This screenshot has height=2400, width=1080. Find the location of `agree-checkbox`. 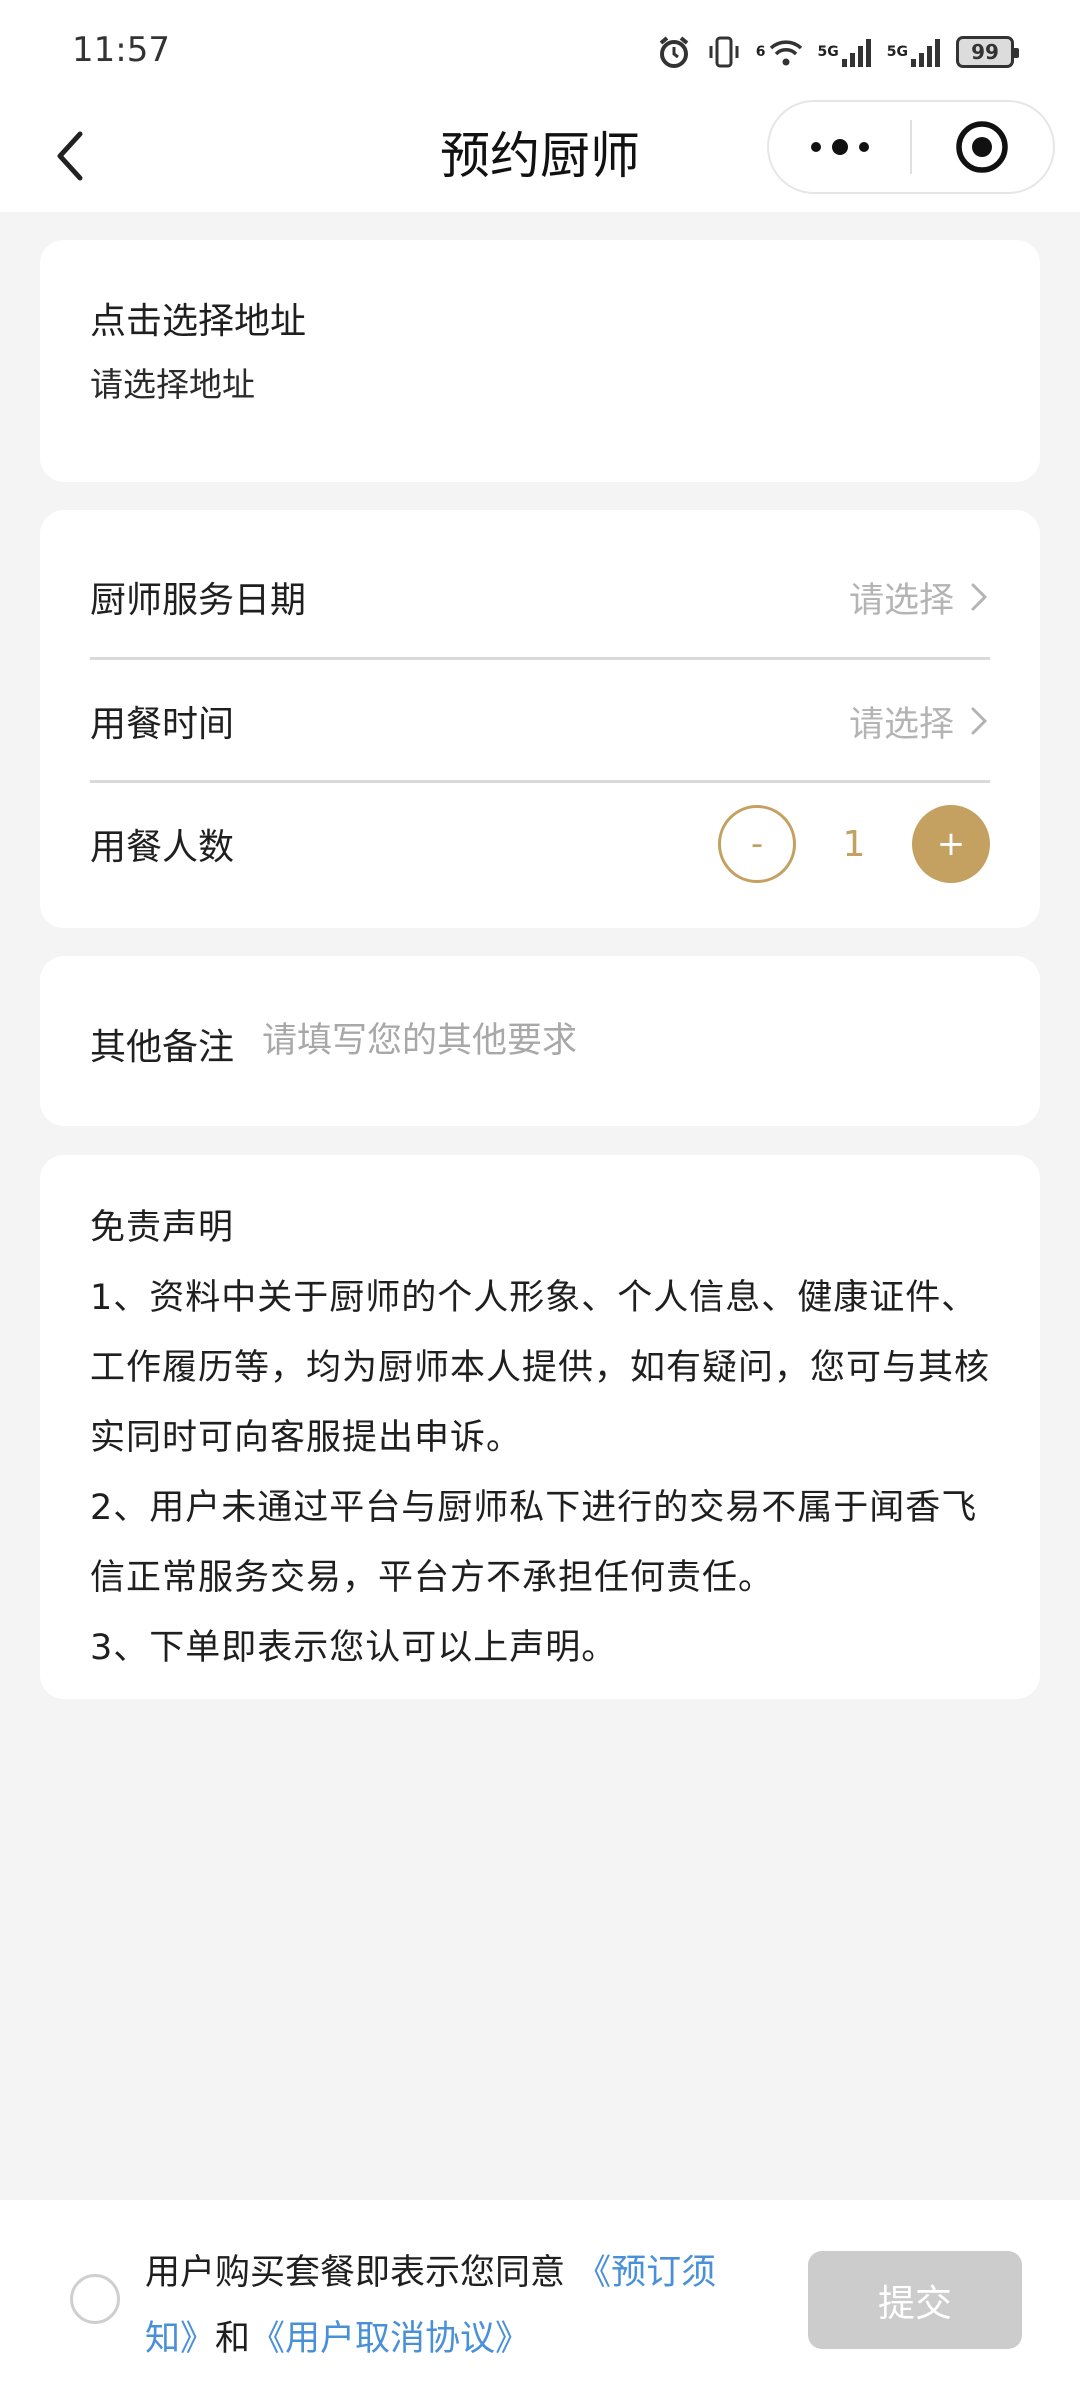

agree-checkbox is located at coordinates (95, 2299).